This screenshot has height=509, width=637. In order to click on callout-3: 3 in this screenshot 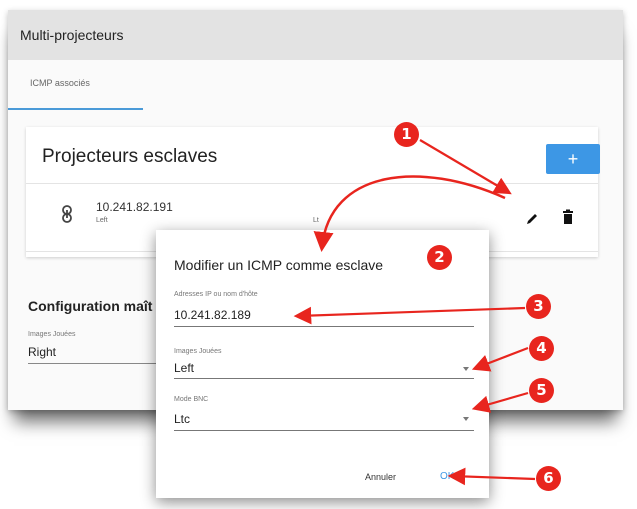, I will do `click(538, 306)`.